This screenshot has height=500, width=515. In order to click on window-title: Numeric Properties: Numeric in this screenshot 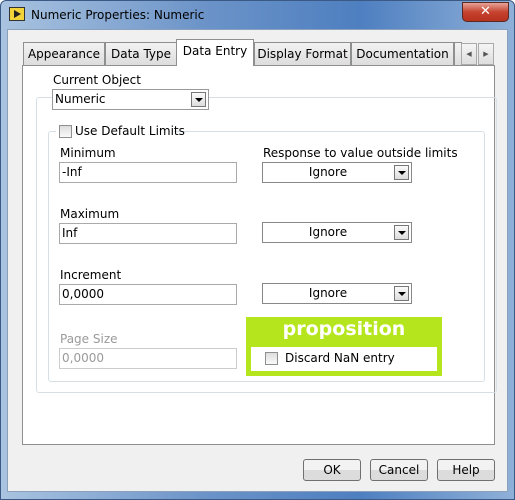, I will do `click(118, 15)`.